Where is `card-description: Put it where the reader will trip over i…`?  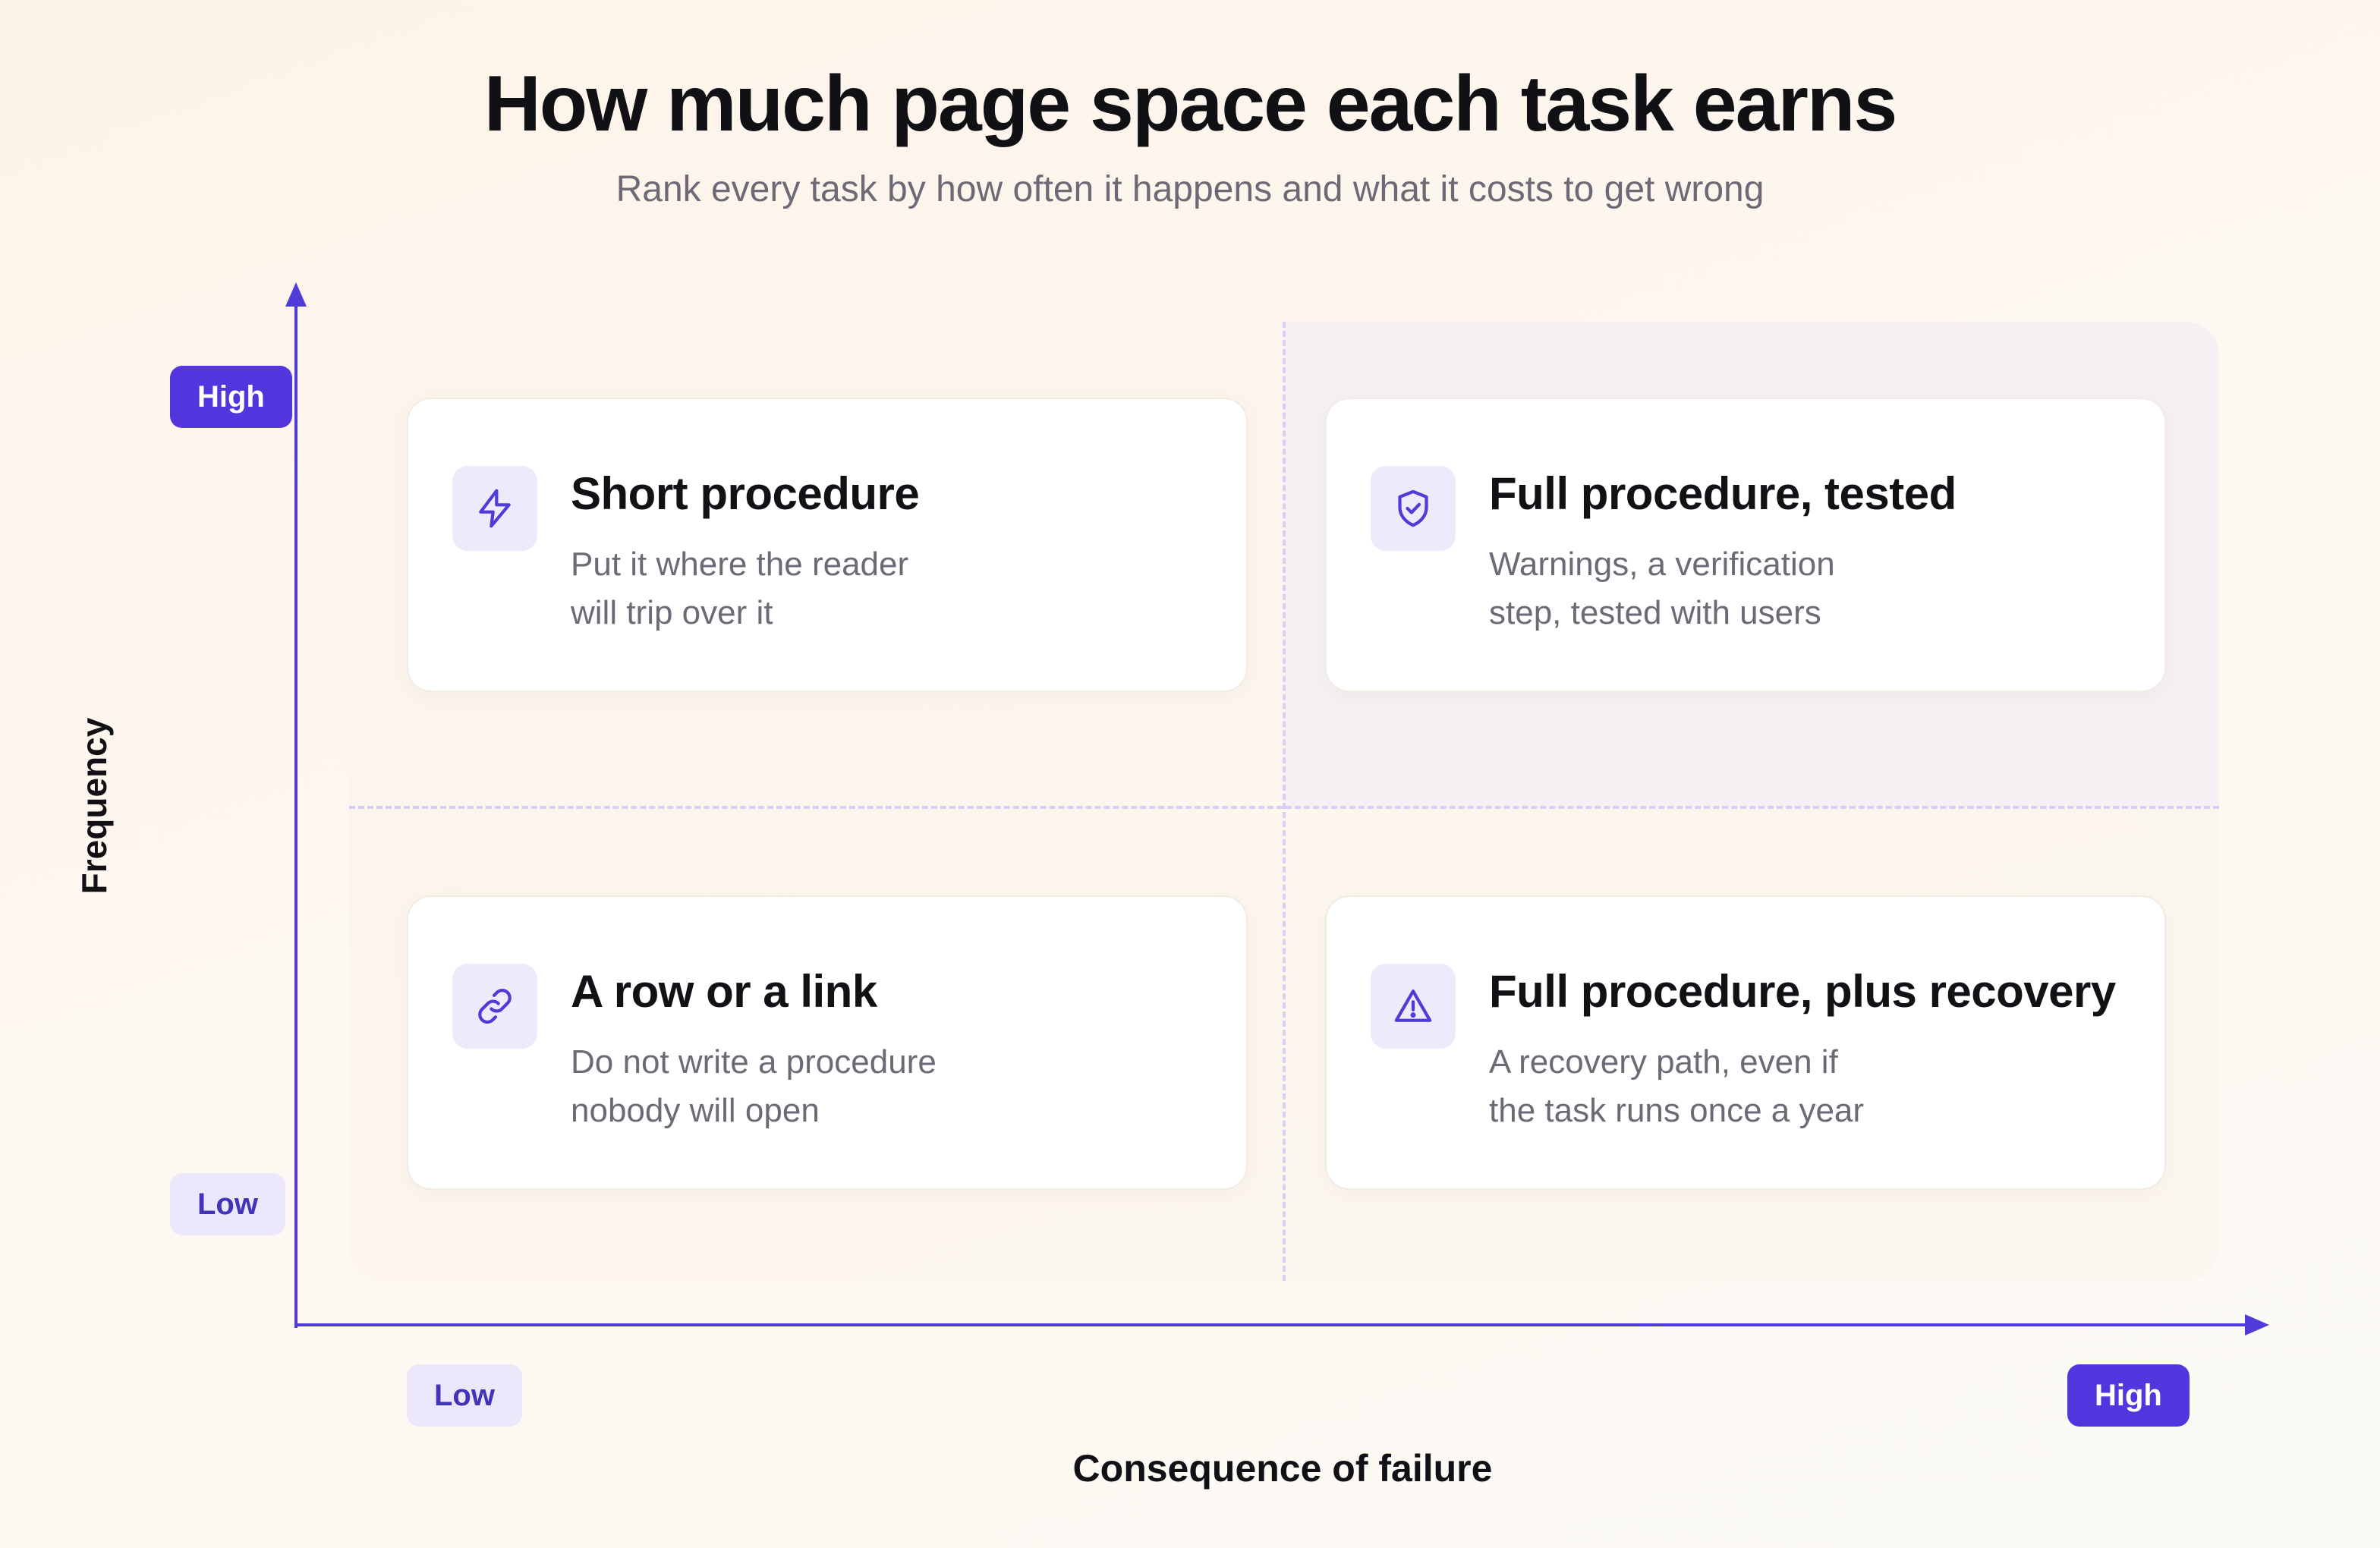
card-description: Put it where the reader will trip over i… is located at coordinates (740, 588).